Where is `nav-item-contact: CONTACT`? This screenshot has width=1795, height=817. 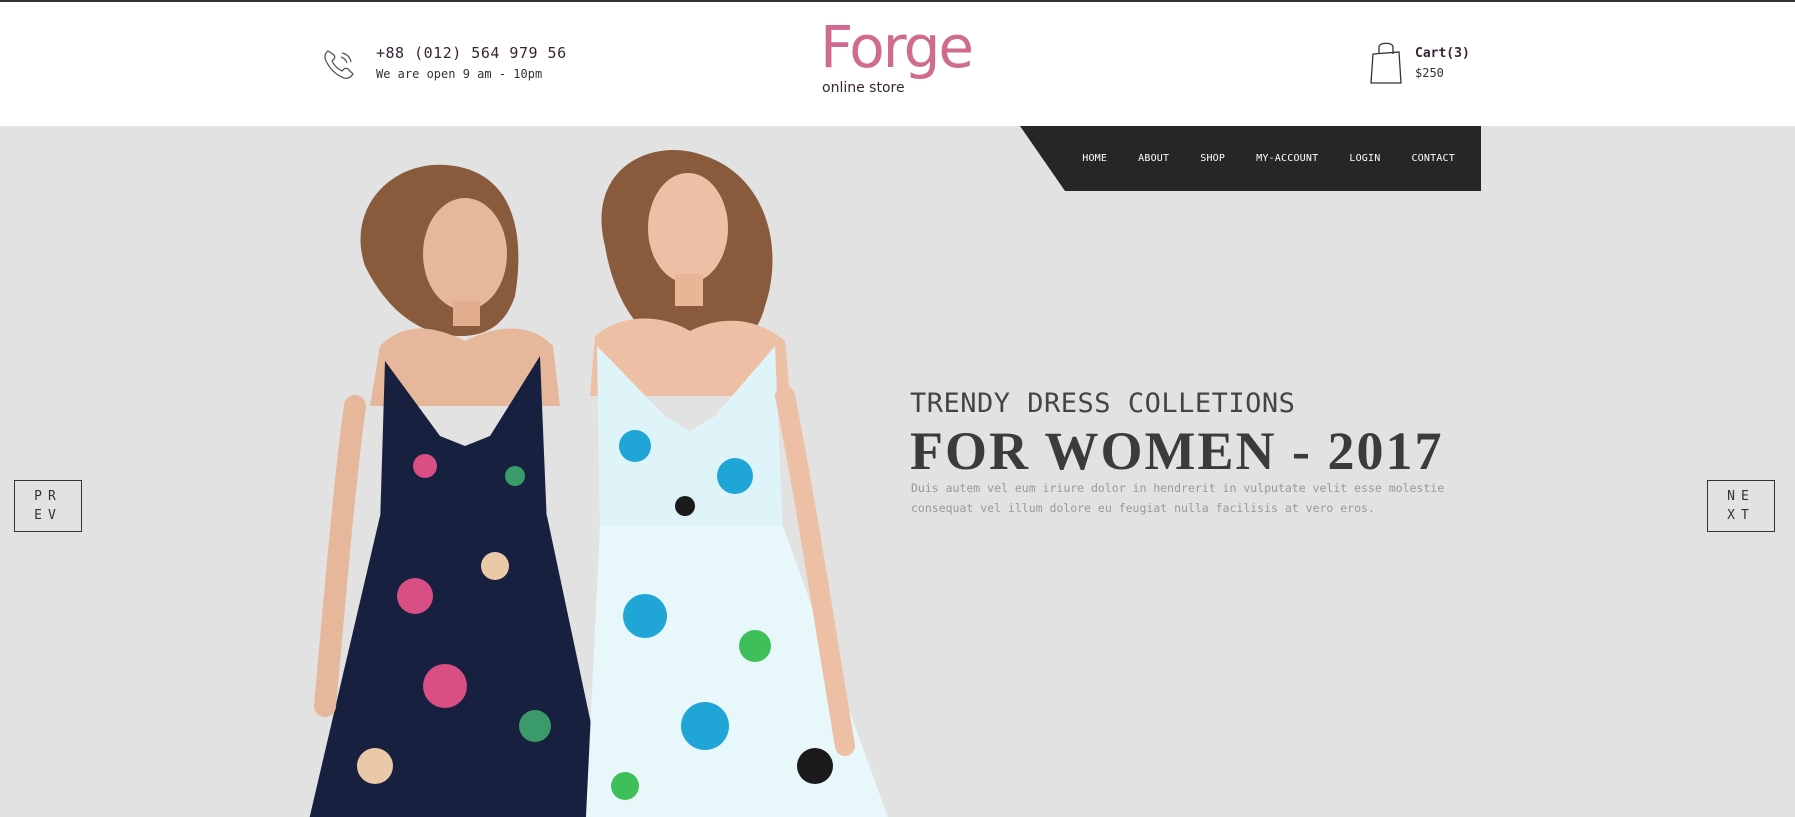
nav-item-contact: CONTACT is located at coordinates (1433, 158).